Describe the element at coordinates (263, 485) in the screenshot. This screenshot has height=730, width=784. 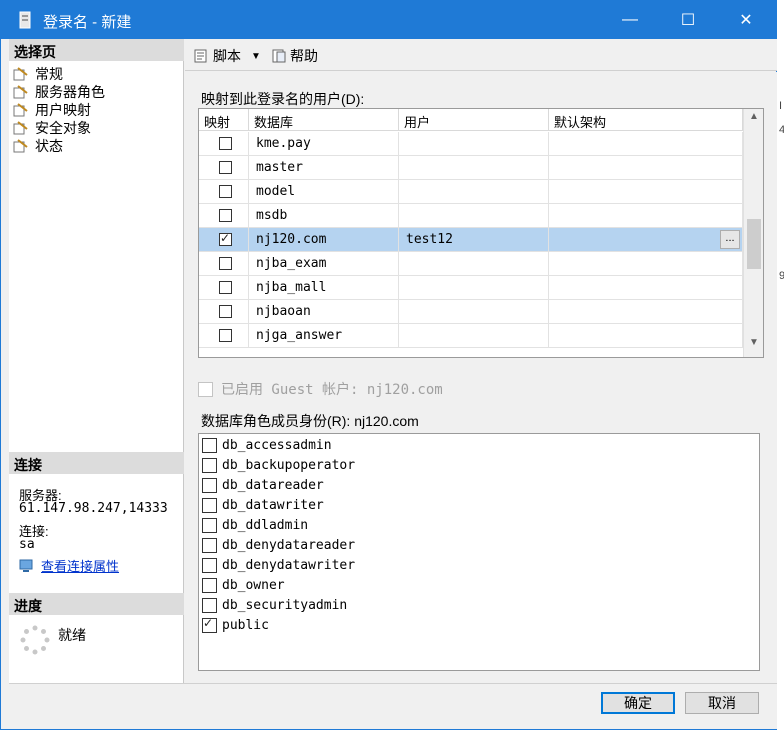
I see `list-item: db_datareader` at that location.